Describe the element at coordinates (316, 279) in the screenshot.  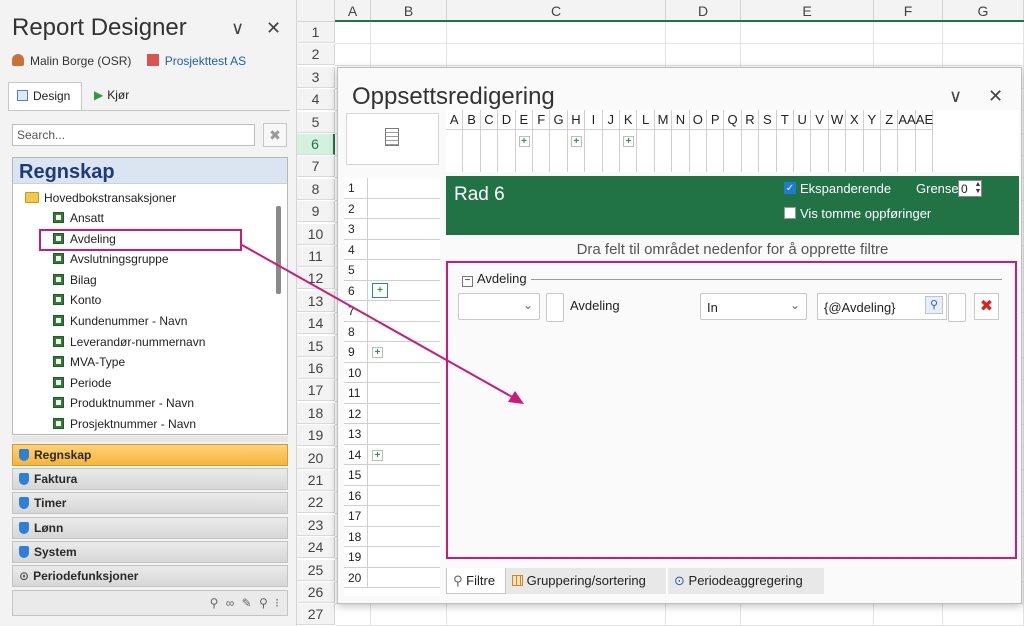
I see `row-header: 12` at that location.